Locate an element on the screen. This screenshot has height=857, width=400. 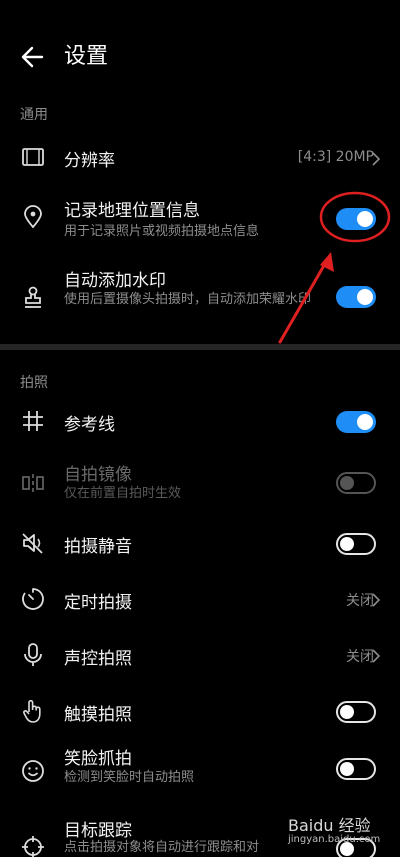
arrow-left-icon is located at coordinates (33, 57).